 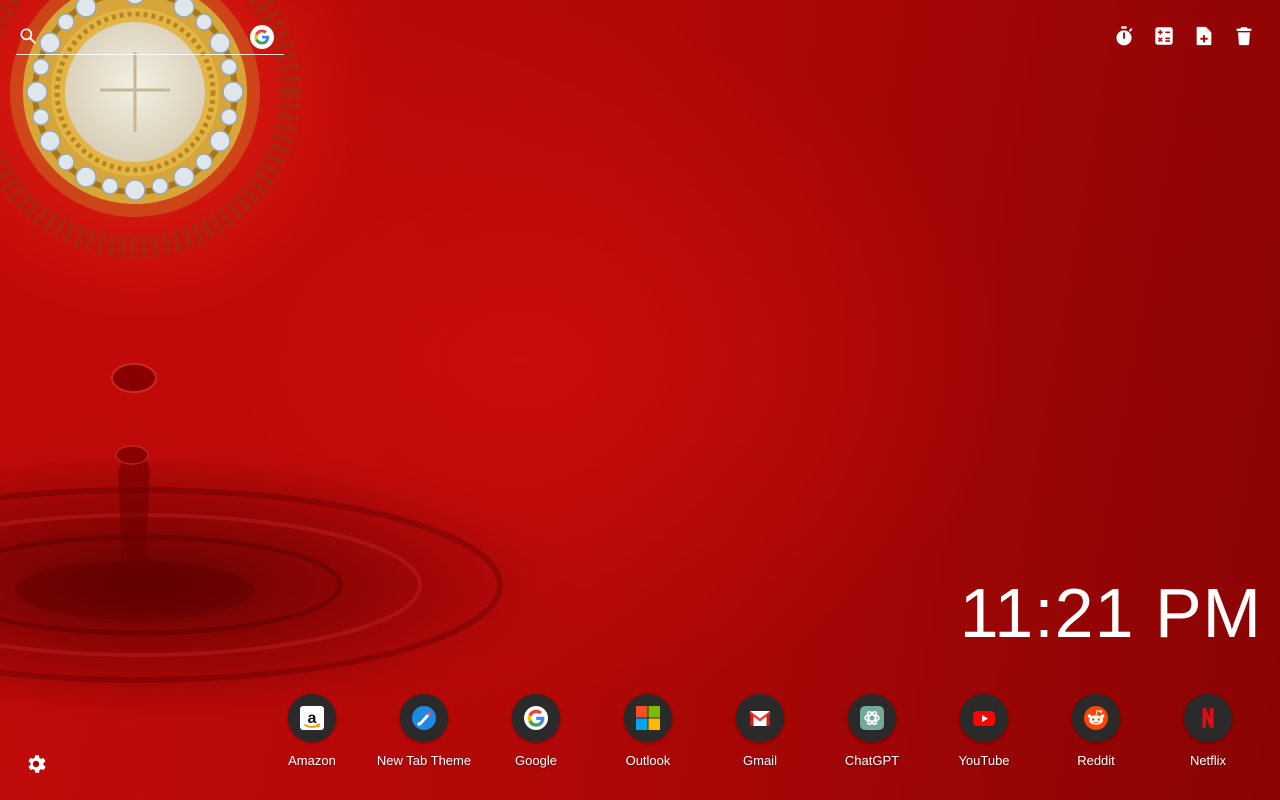 What do you see at coordinates (424, 718) in the screenshot?
I see `new-tab-theme-icon` at bounding box center [424, 718].